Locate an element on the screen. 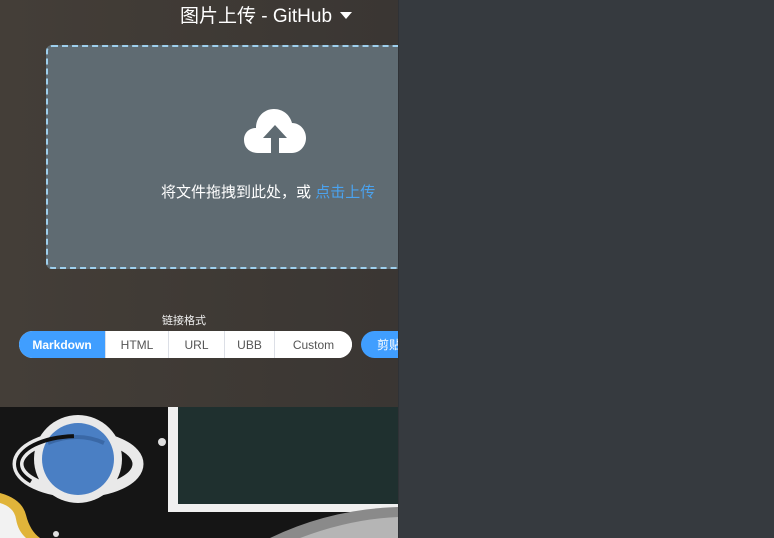  caret-down-icon is located at coordinates (346, 15).